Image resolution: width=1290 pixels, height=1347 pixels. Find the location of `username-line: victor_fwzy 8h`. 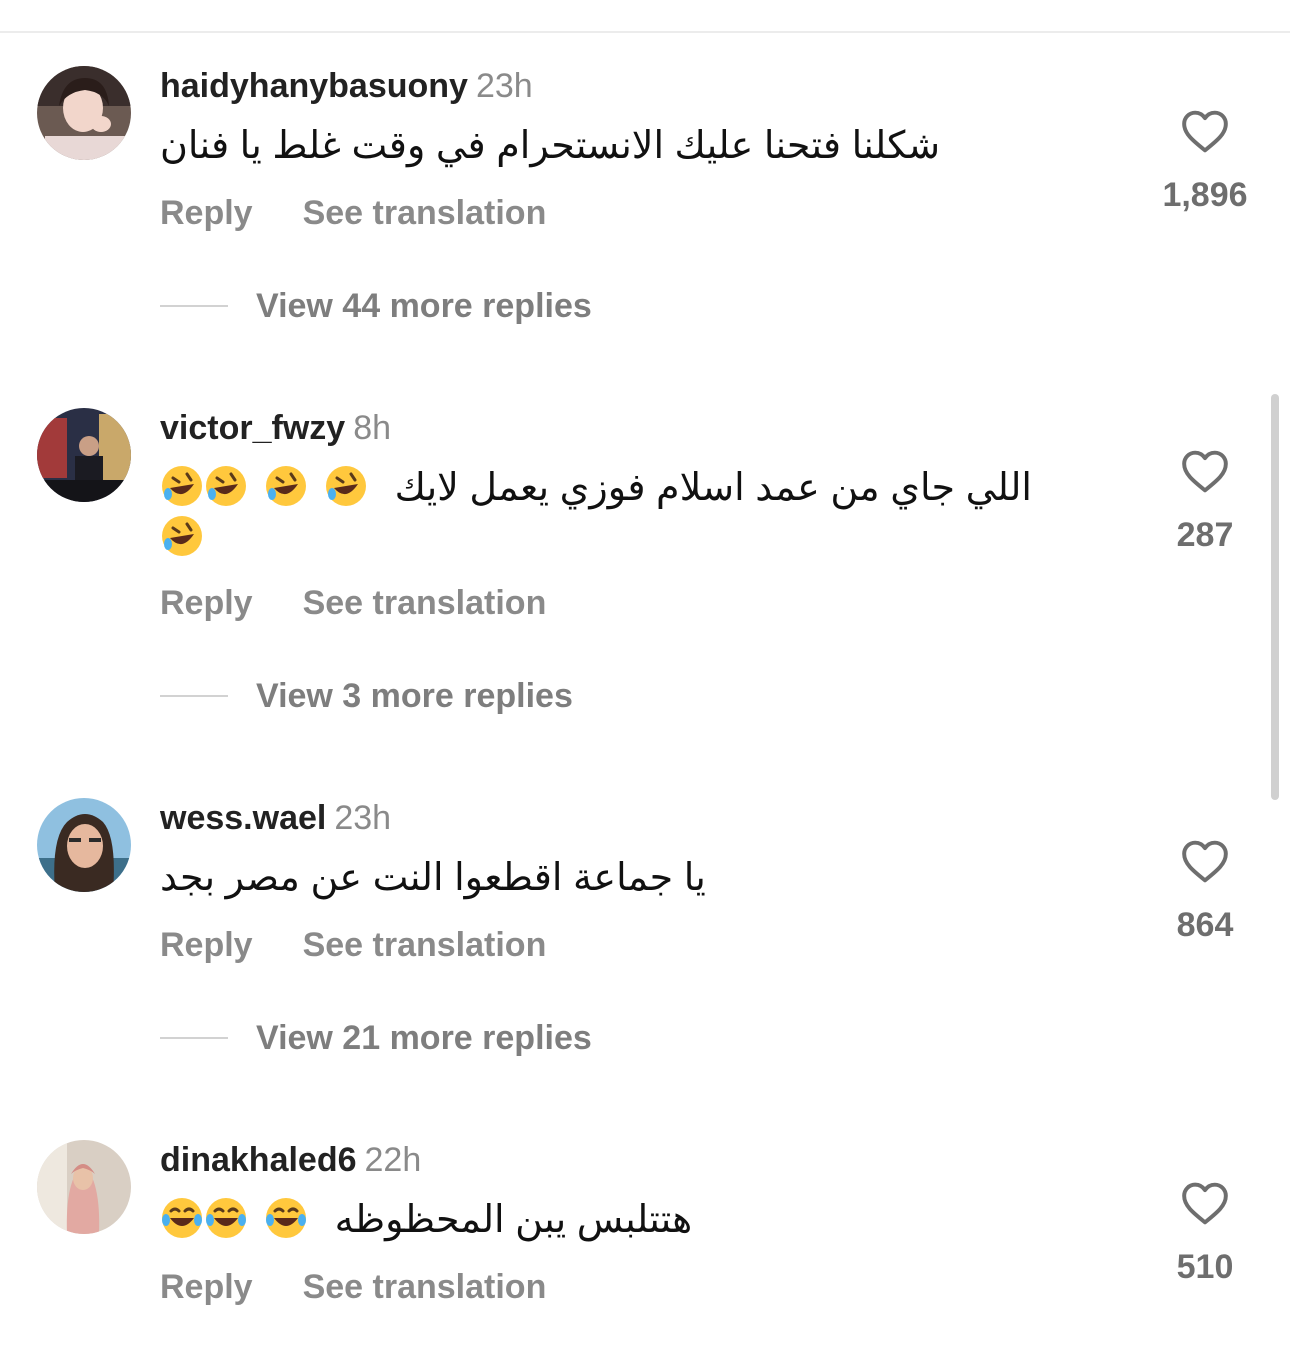

username-line: victor_fwzy 8h is located at coordinates (275, 428).